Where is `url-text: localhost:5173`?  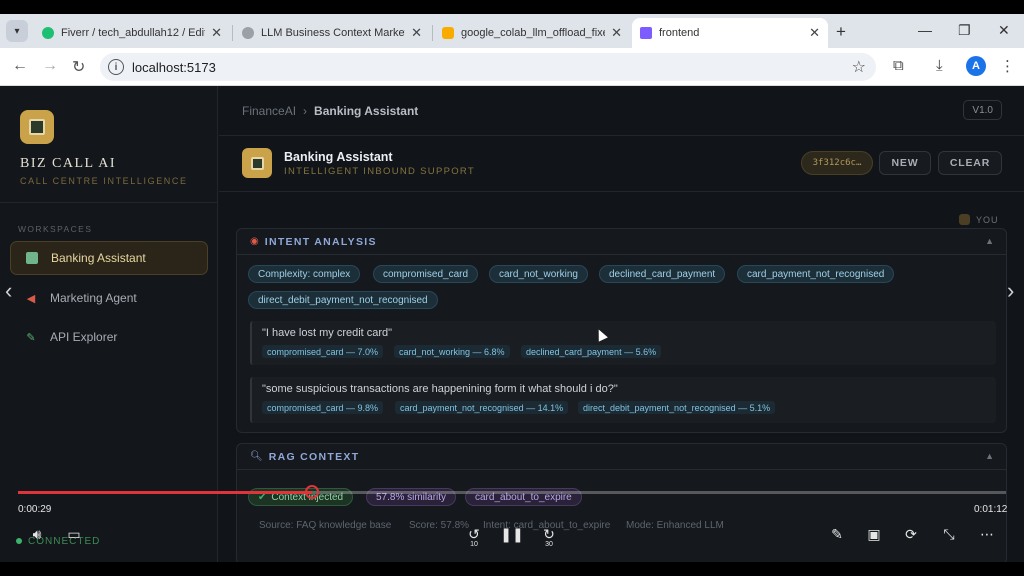 url-text: localhost:5173 is located at coordinates (174, 67).